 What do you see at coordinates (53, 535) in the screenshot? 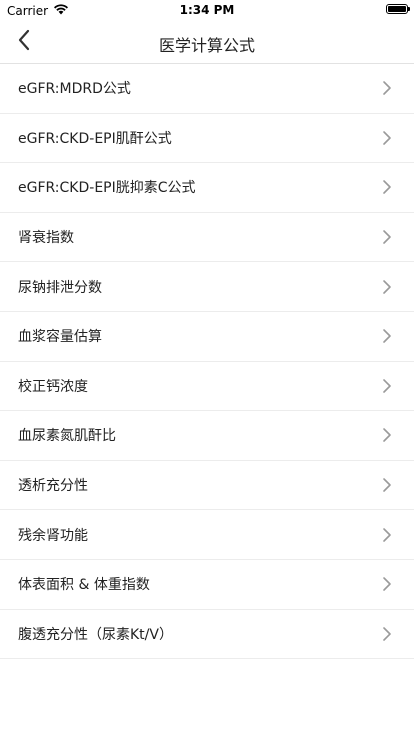
I see `list-item-label: 残余肾功能` at bounding box center [53, 535].